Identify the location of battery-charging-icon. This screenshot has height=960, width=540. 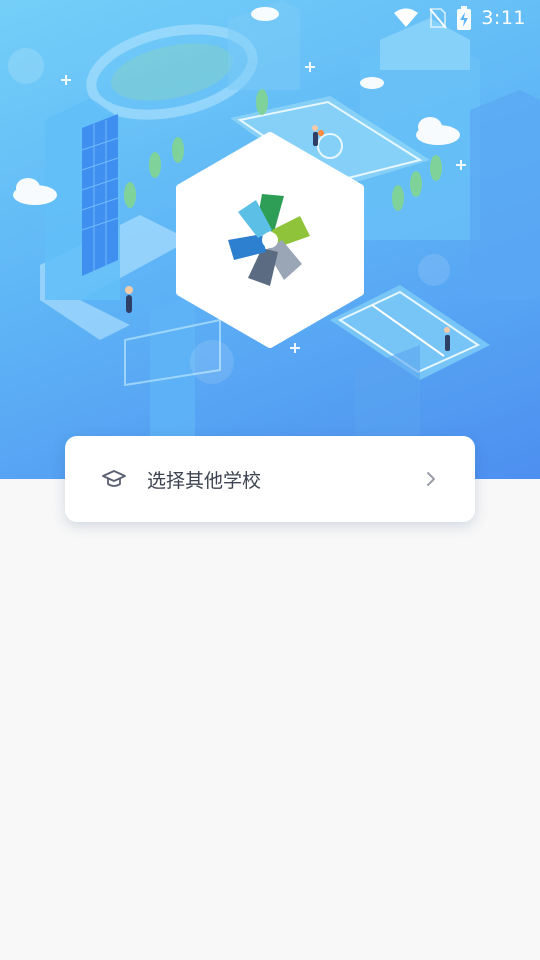
(464, 18).